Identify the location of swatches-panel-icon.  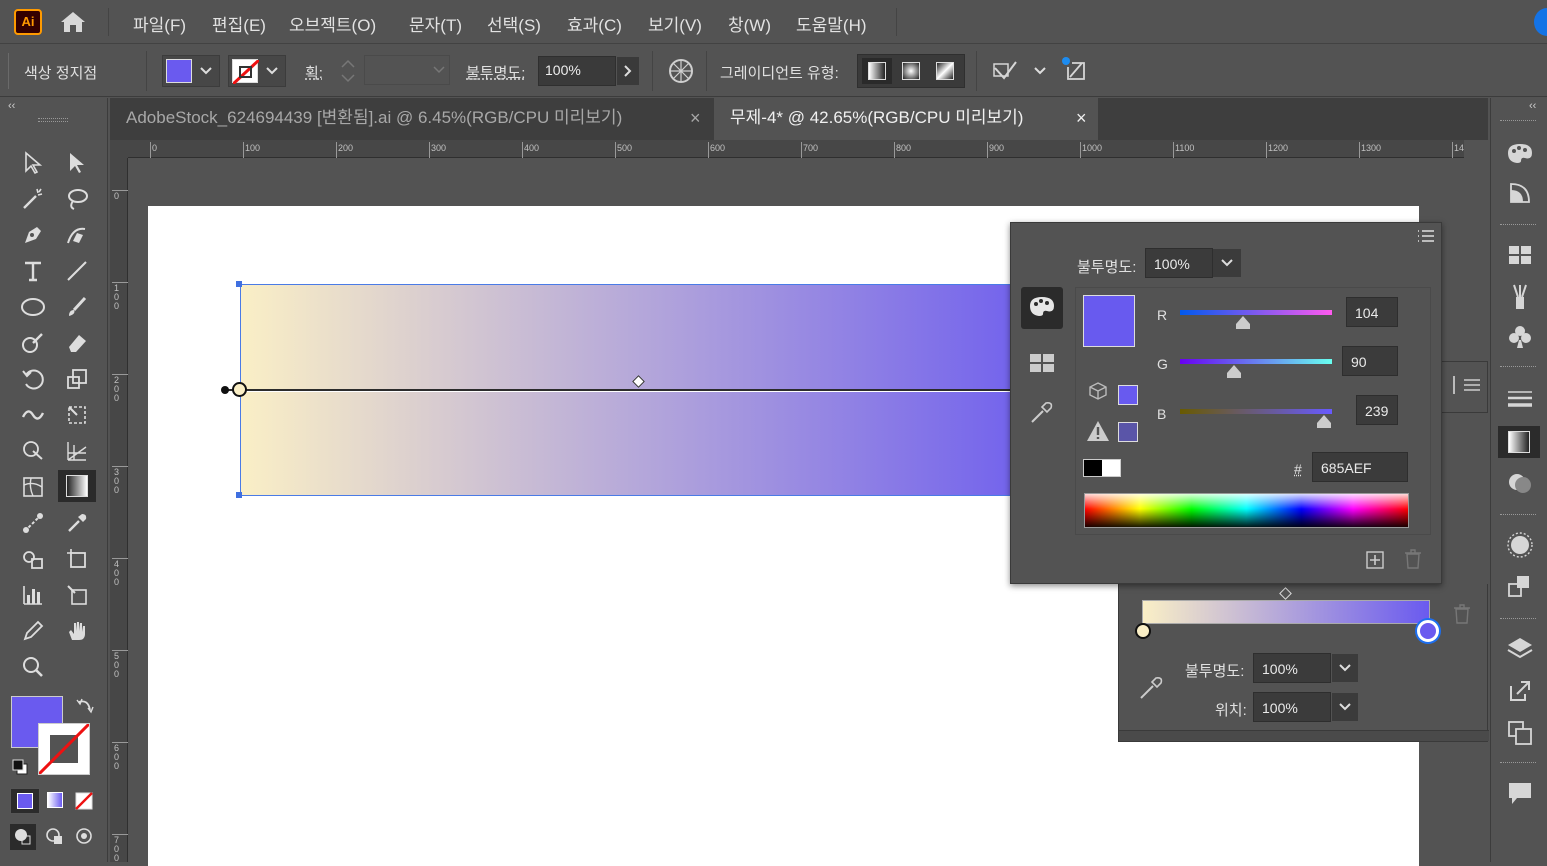
(1520, 255).